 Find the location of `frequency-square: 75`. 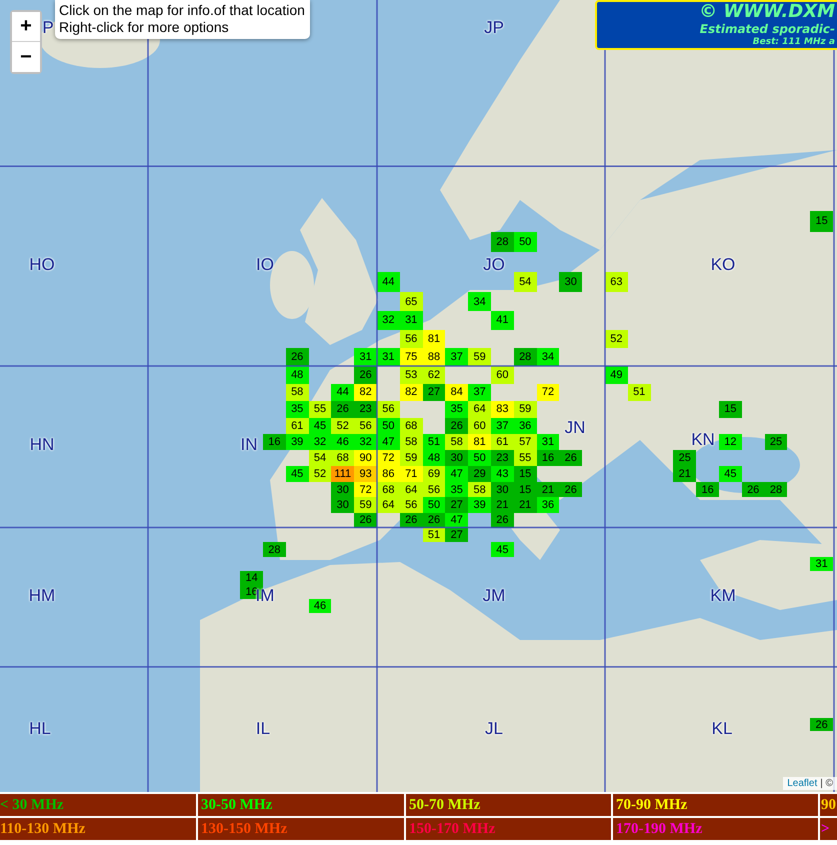

frequency-square: 75 is located at coordinates (411, 357).